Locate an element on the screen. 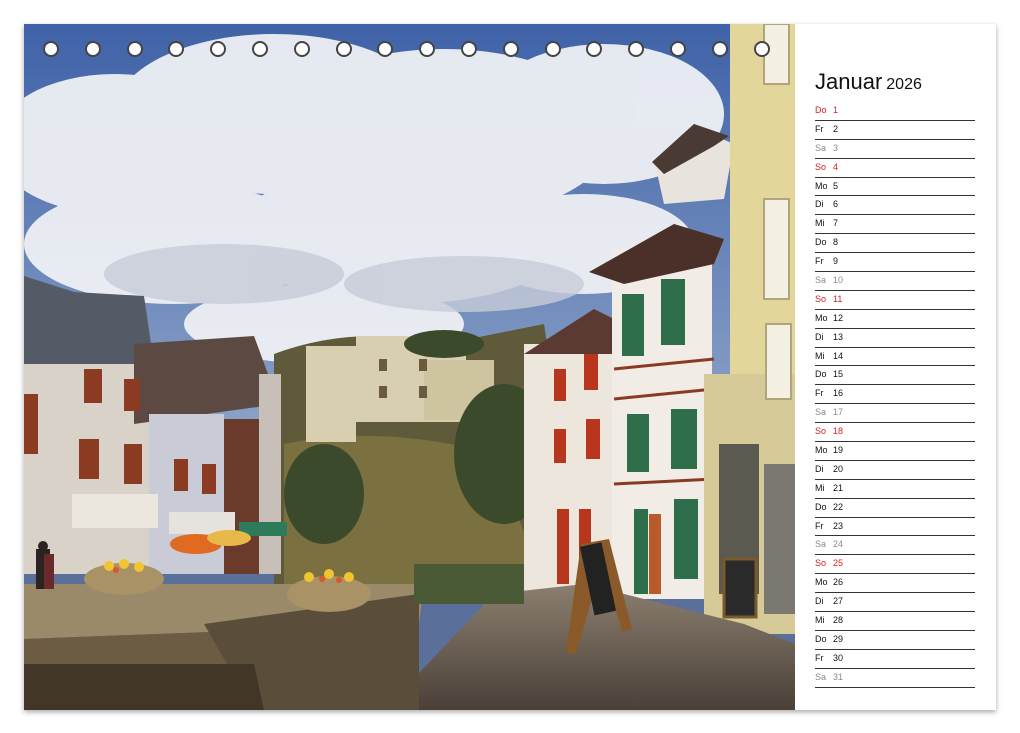  day-number: 25 is located at coordinates (838, 563).